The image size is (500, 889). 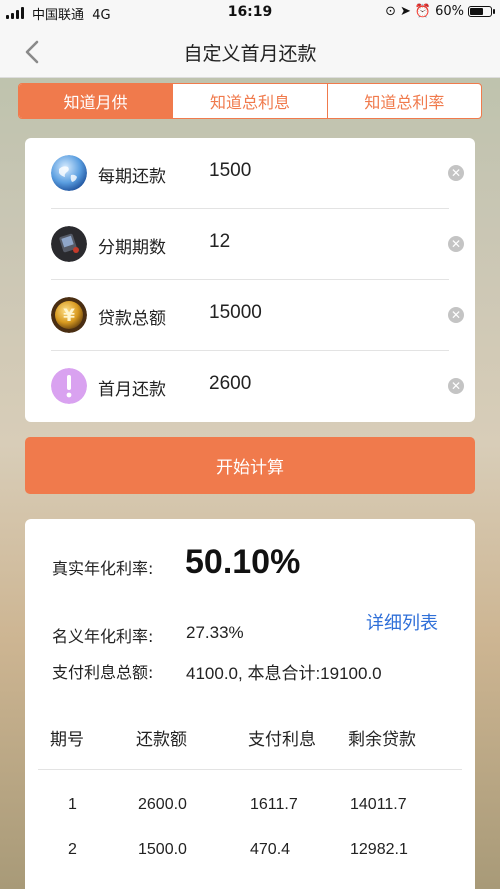 I want to click on header-interest: 支付利息, so click(x=282, y=740).